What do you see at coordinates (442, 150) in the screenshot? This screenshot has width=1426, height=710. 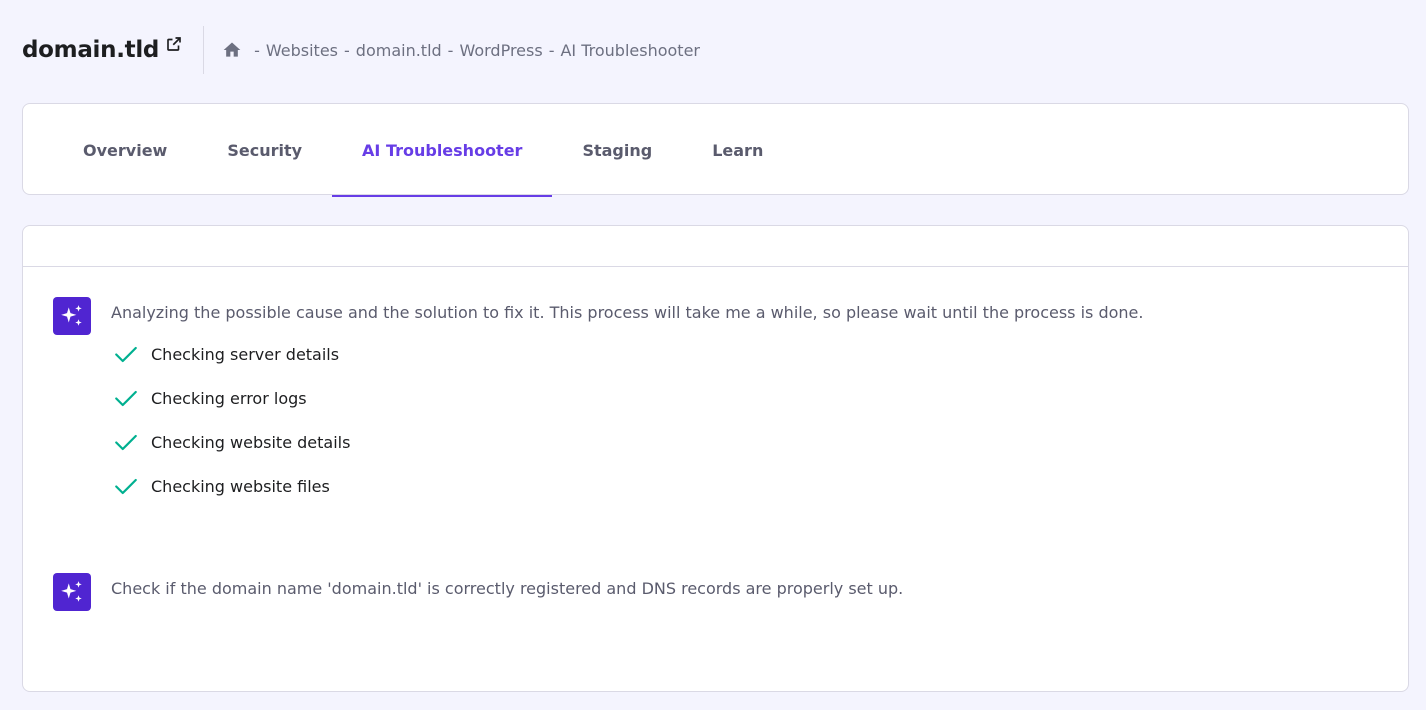 I see `tab-ai-troubleshooter: AI Troubleshooter` at bounding box center [442, 150].